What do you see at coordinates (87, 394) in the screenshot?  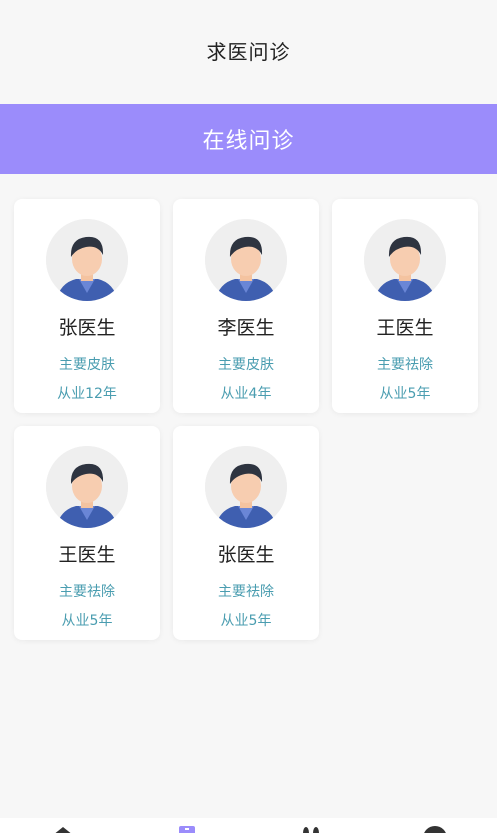 I see `doctor-experience: 从业12年` at bounding box center [87, 394].